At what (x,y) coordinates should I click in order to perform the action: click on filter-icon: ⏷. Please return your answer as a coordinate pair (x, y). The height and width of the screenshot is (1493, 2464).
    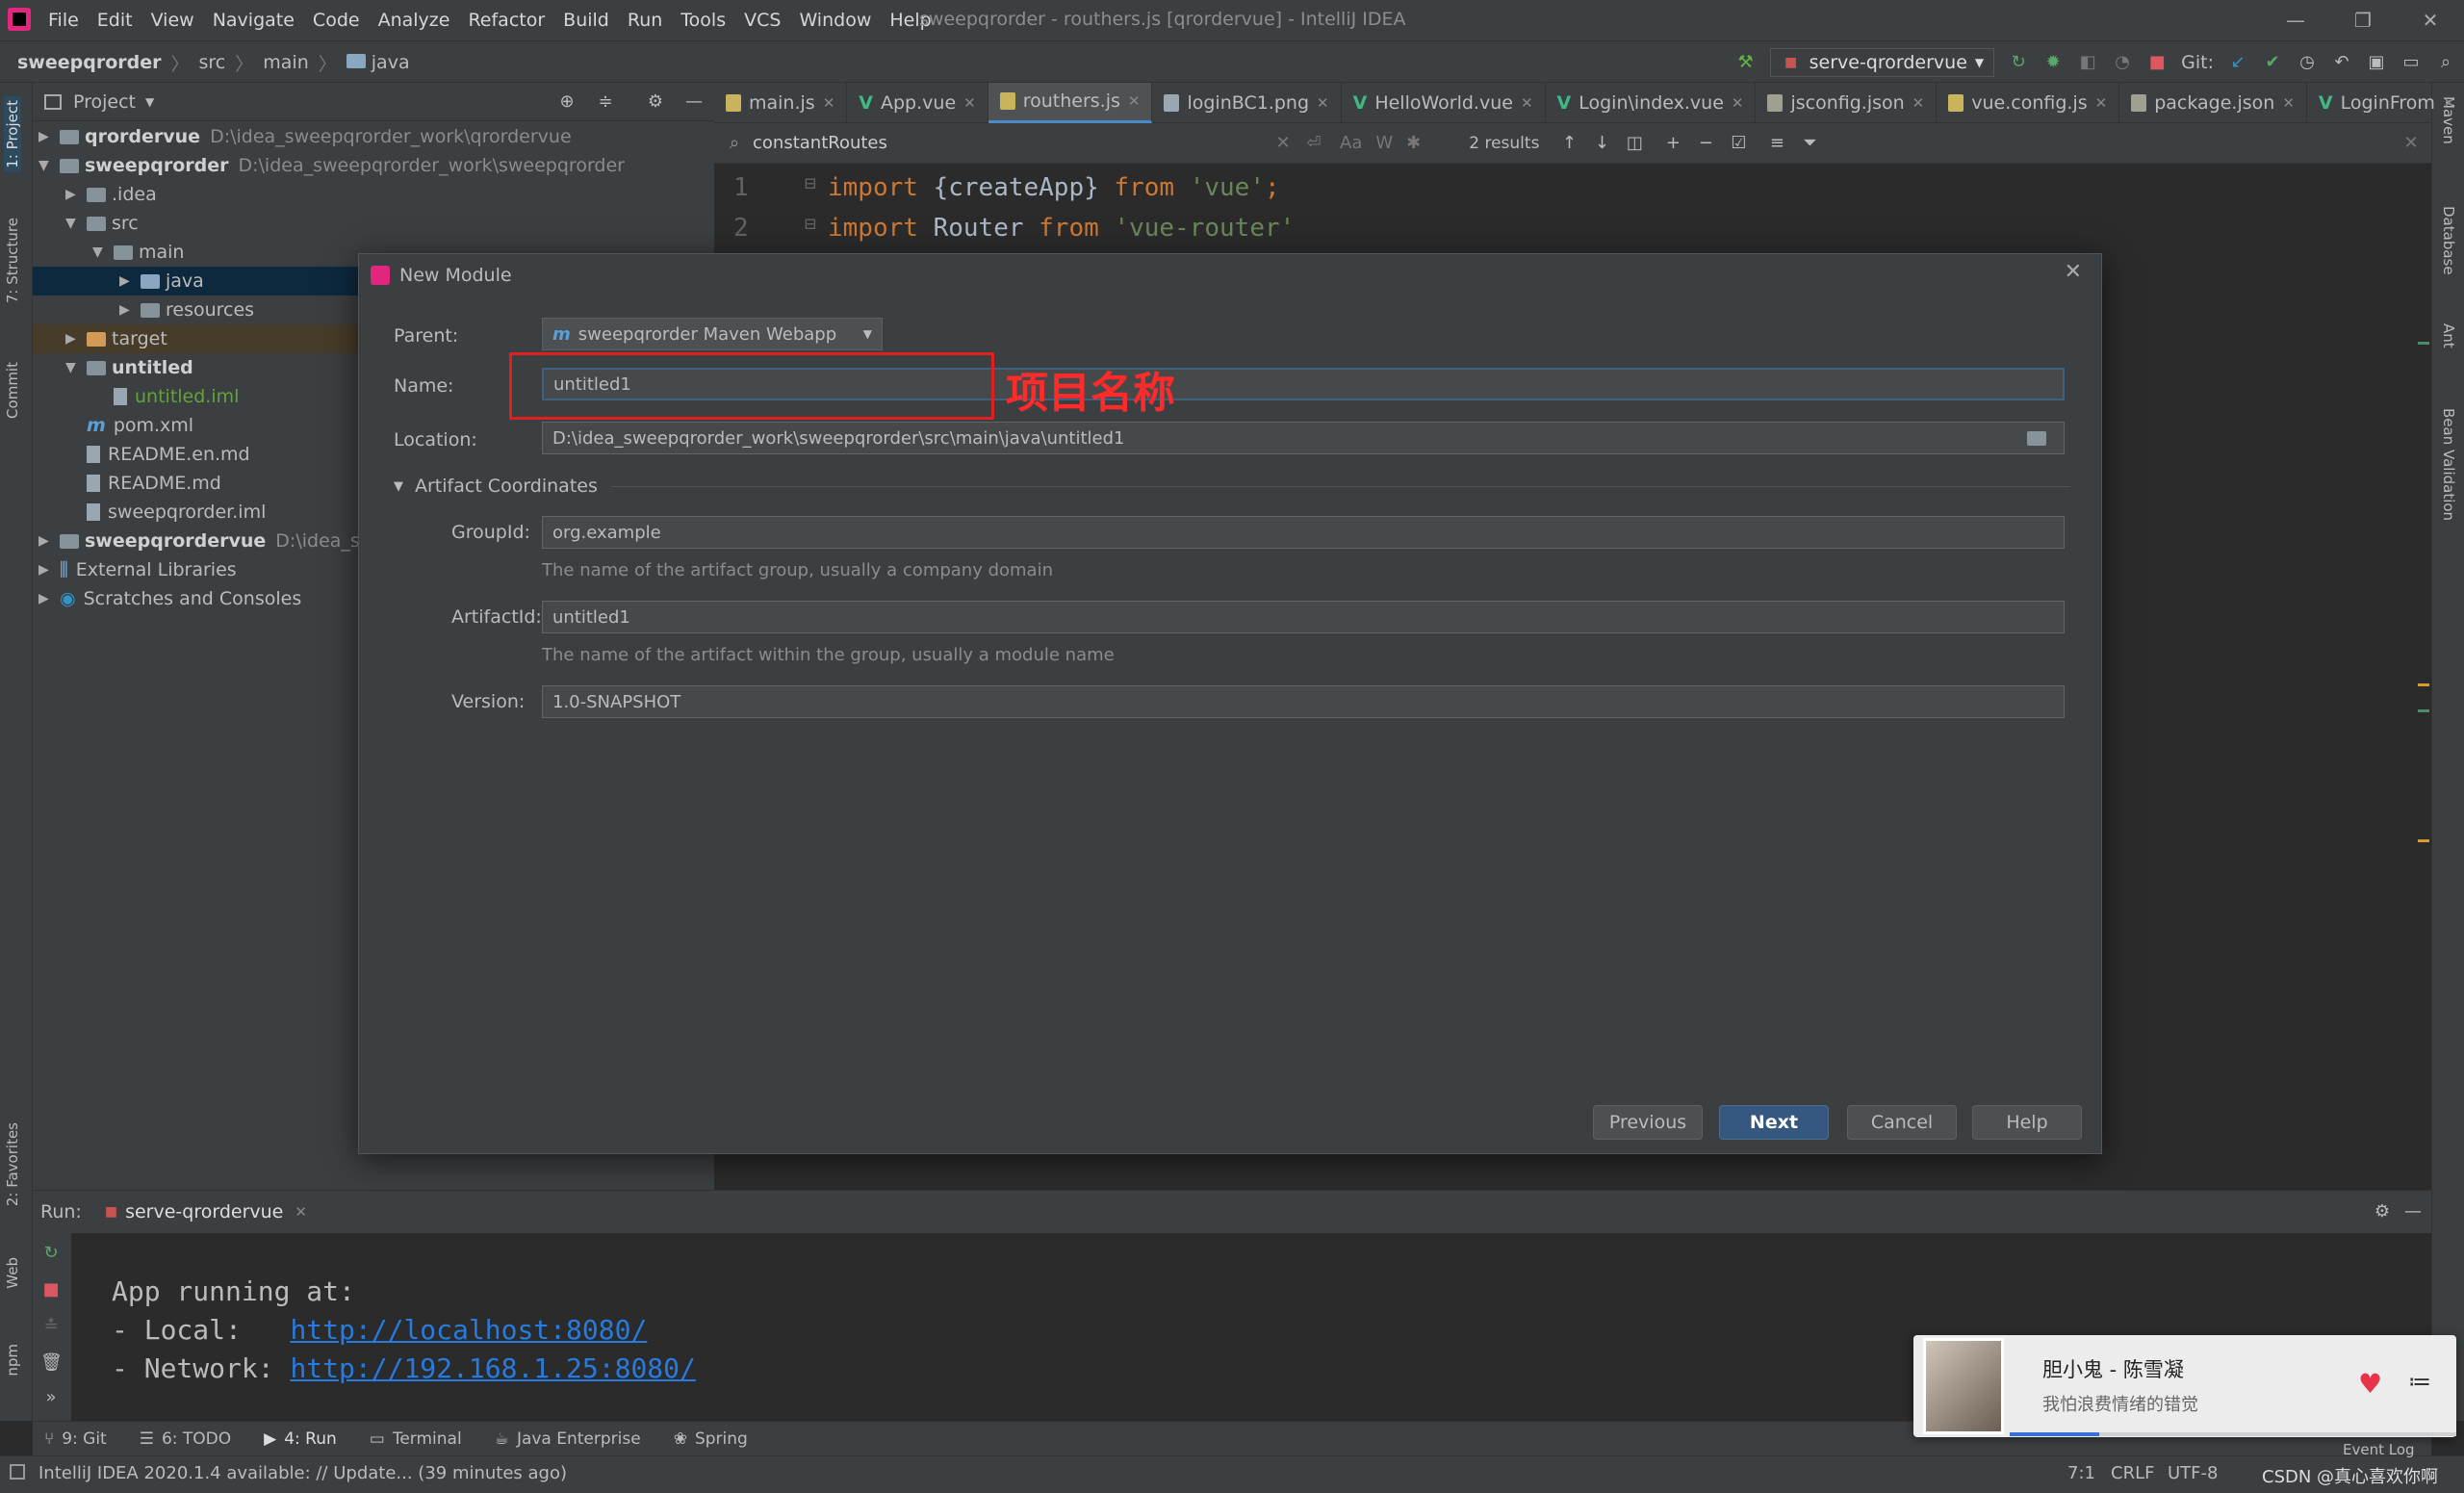
    Looking at the image, I should click on (1809, 143).